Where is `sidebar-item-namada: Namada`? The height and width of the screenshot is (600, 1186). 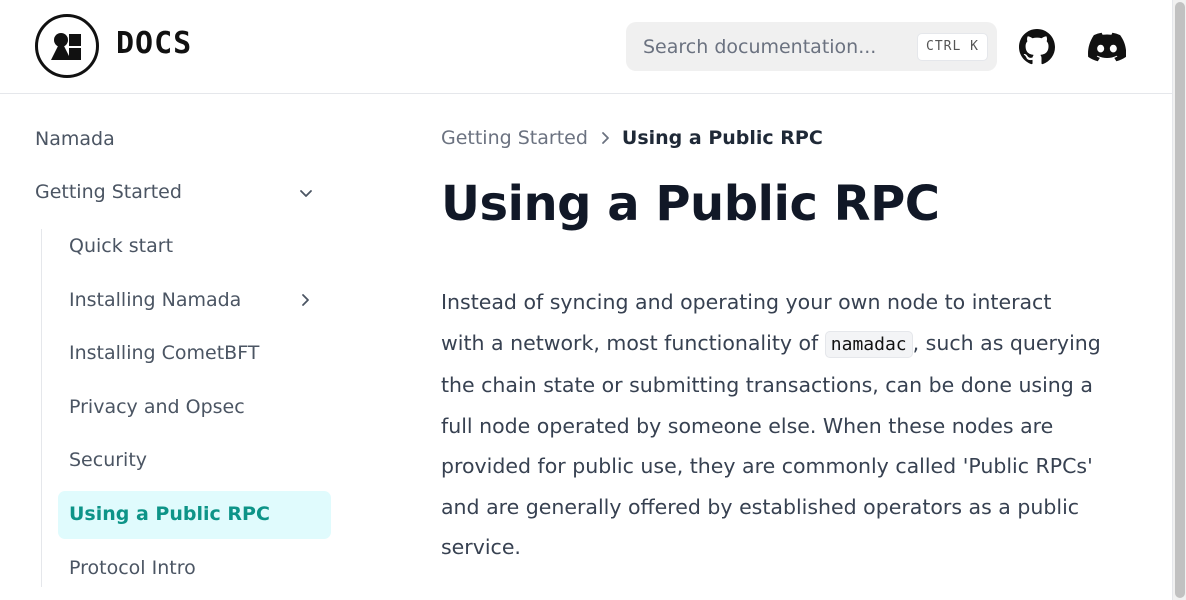 sidebar-item-namada: Namada is located at coordinates (75, 139).